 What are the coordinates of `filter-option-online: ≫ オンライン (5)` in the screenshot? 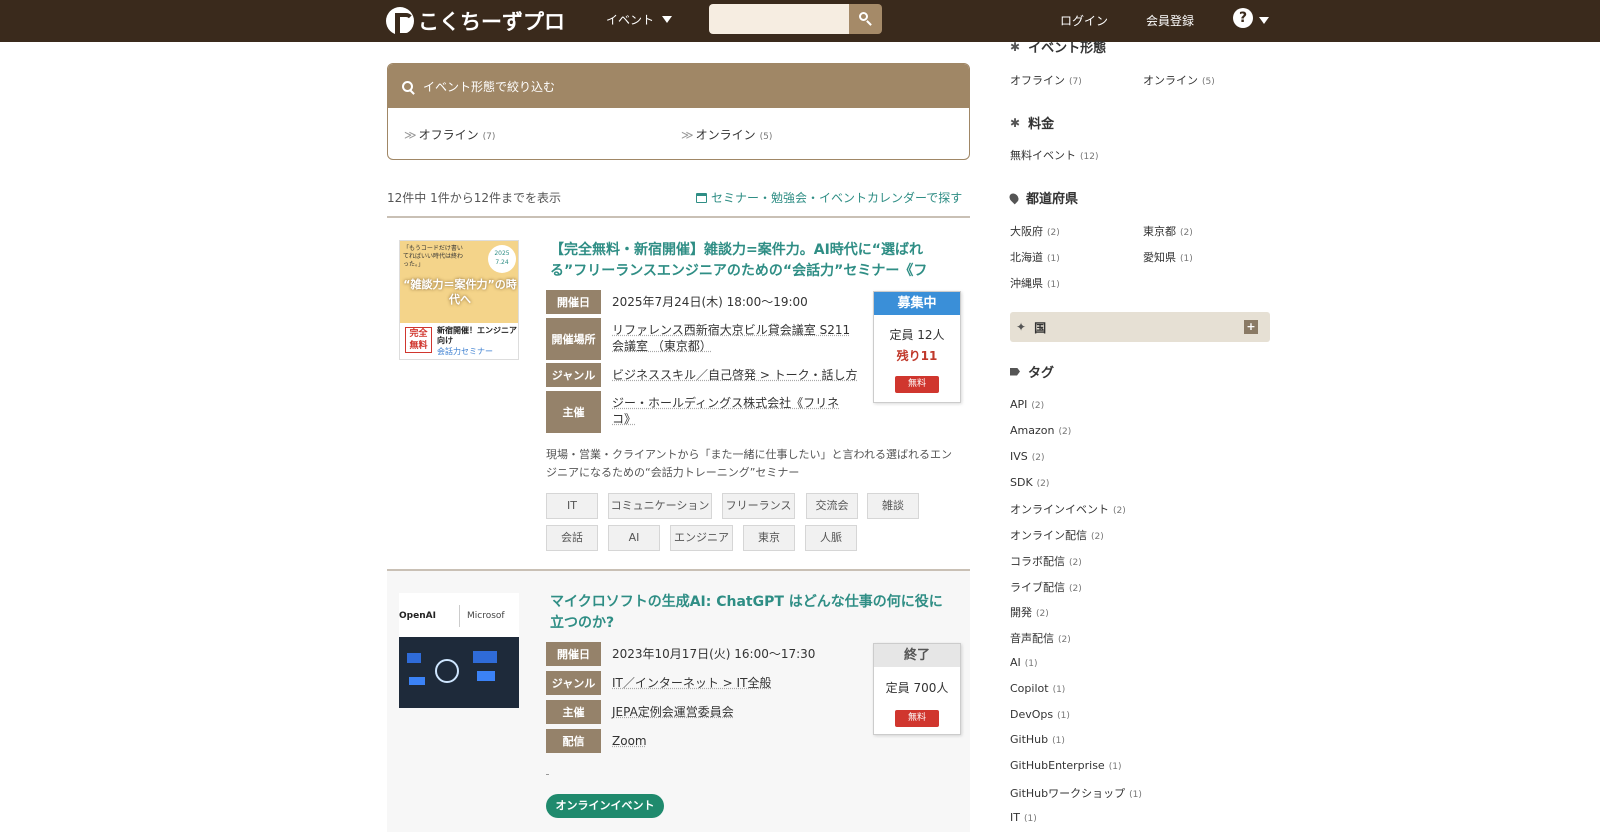 It's located at (726, 134).